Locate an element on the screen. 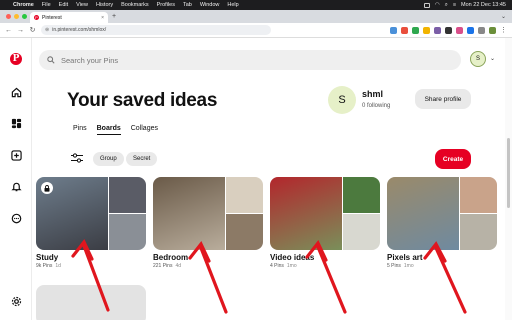 This screenshot has width=512, height=320. settings-icon is located at coordinates (16, 301).